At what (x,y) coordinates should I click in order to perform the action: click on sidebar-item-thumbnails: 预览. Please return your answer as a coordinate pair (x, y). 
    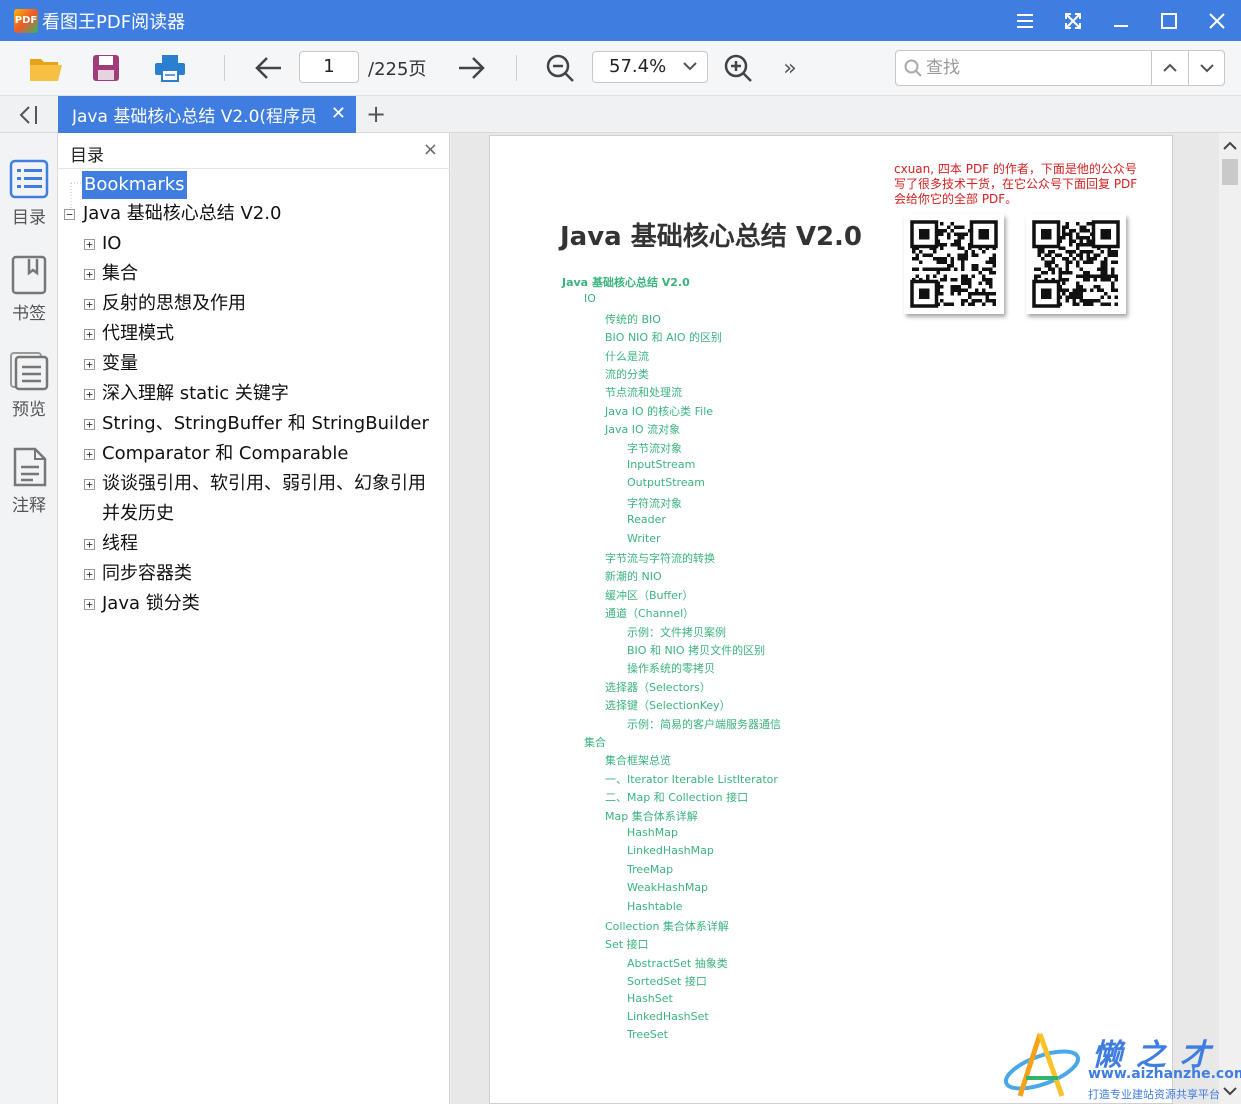
    Looking at the image, I should click on (29, 396).